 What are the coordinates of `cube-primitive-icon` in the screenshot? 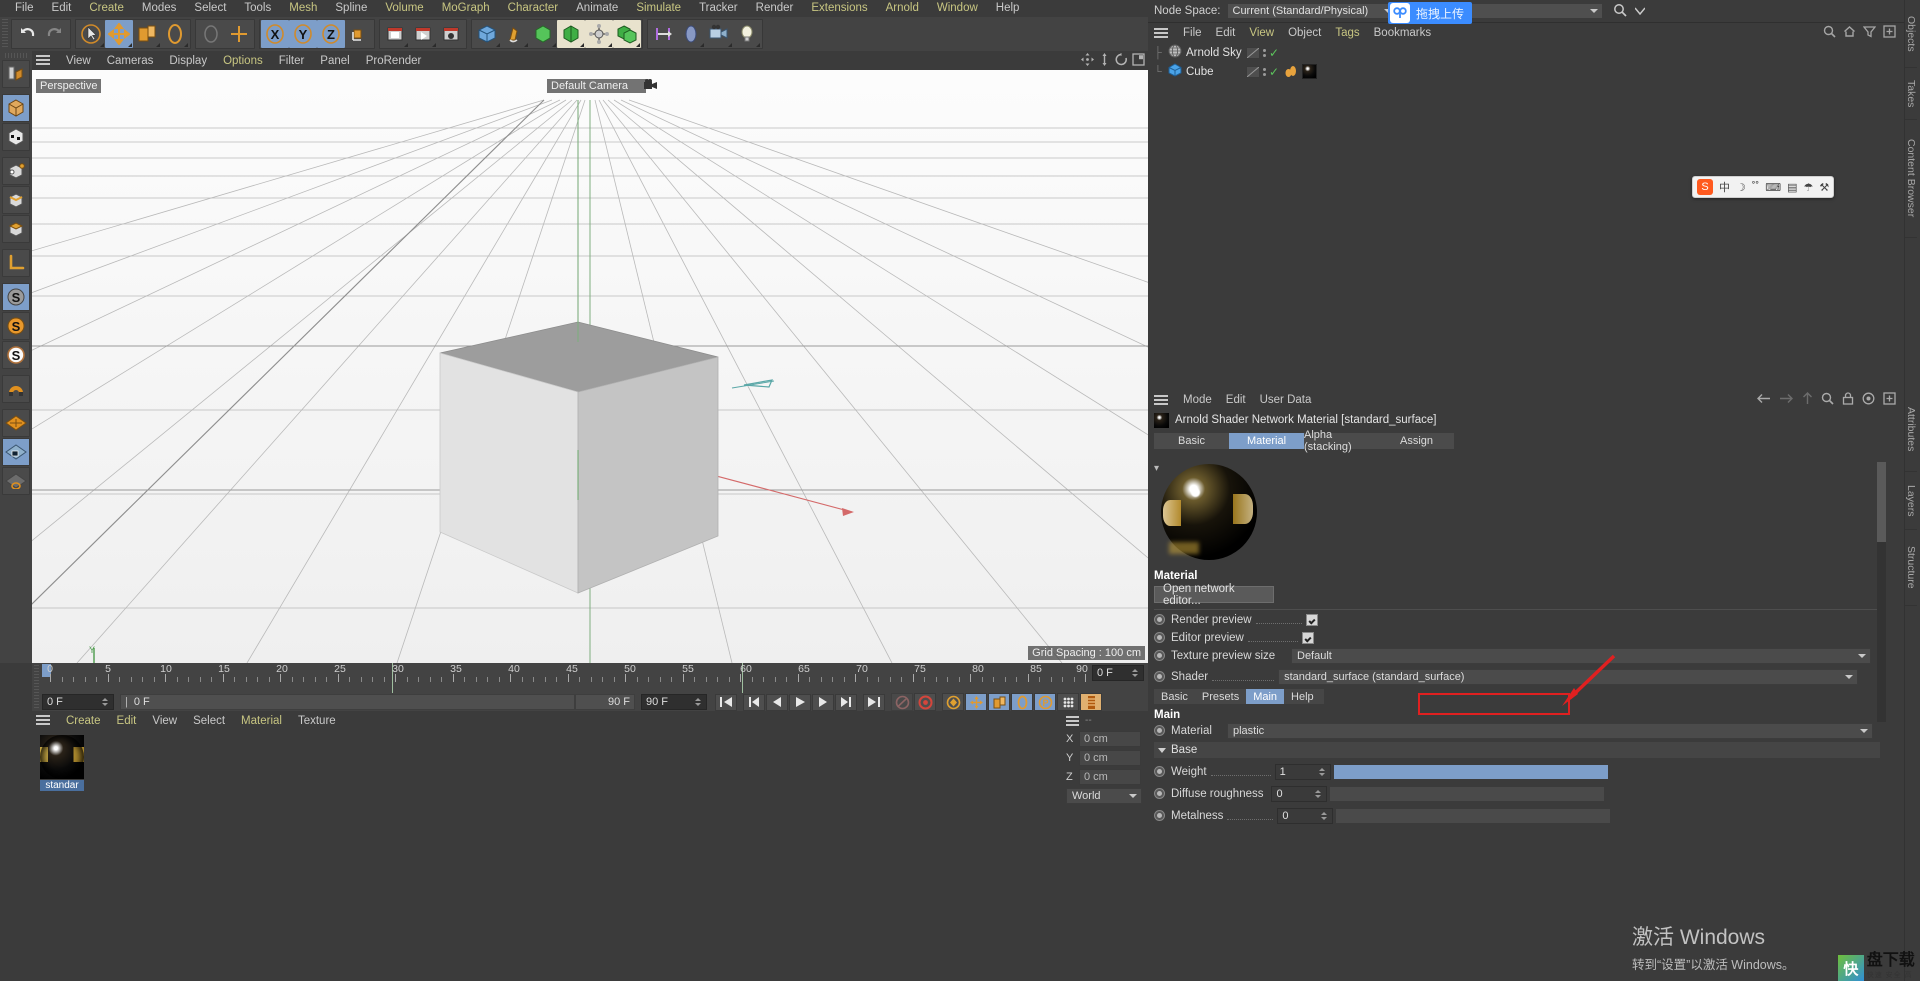 It's located at (487, 34).